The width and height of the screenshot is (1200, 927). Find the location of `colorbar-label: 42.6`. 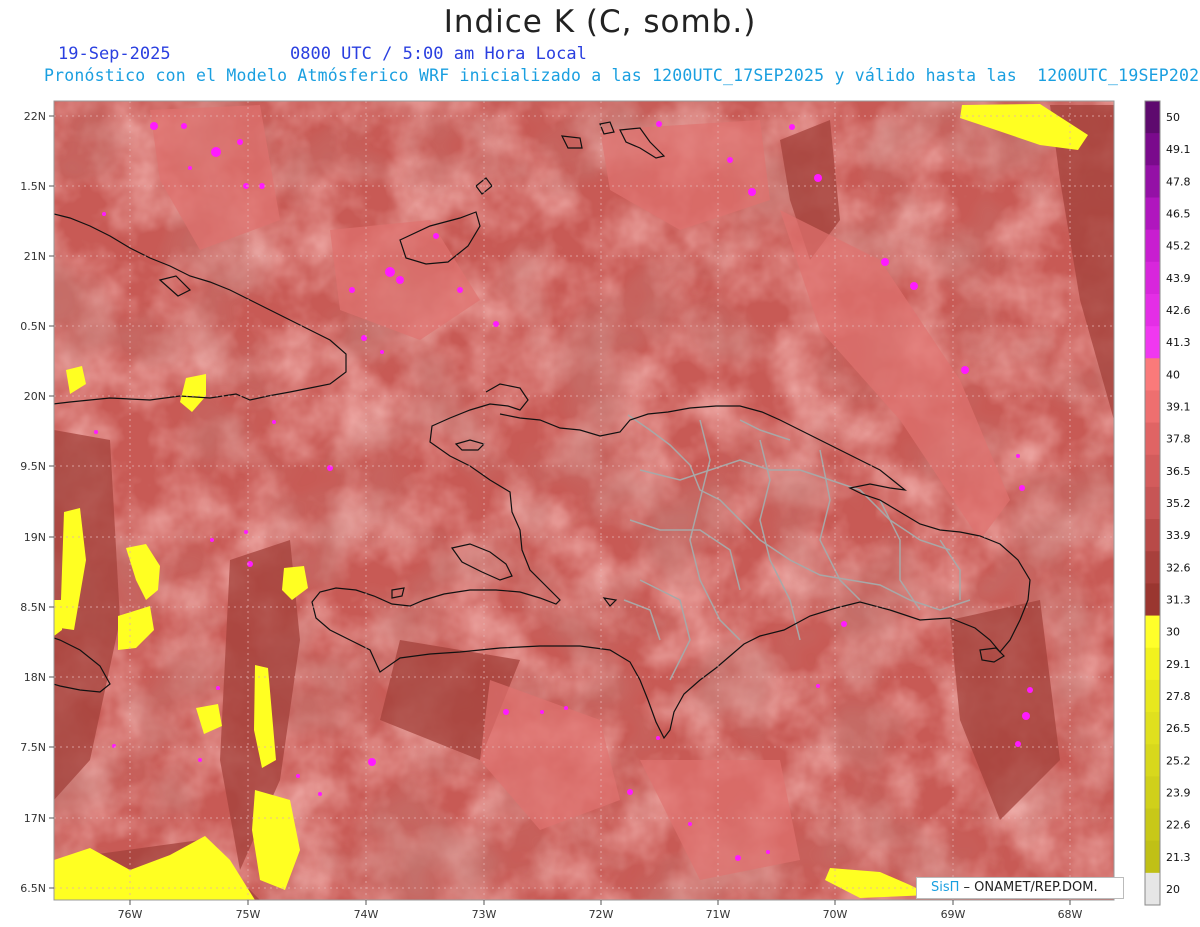

colorbar-label: 42.6 is located at coordinates (1178, 310).